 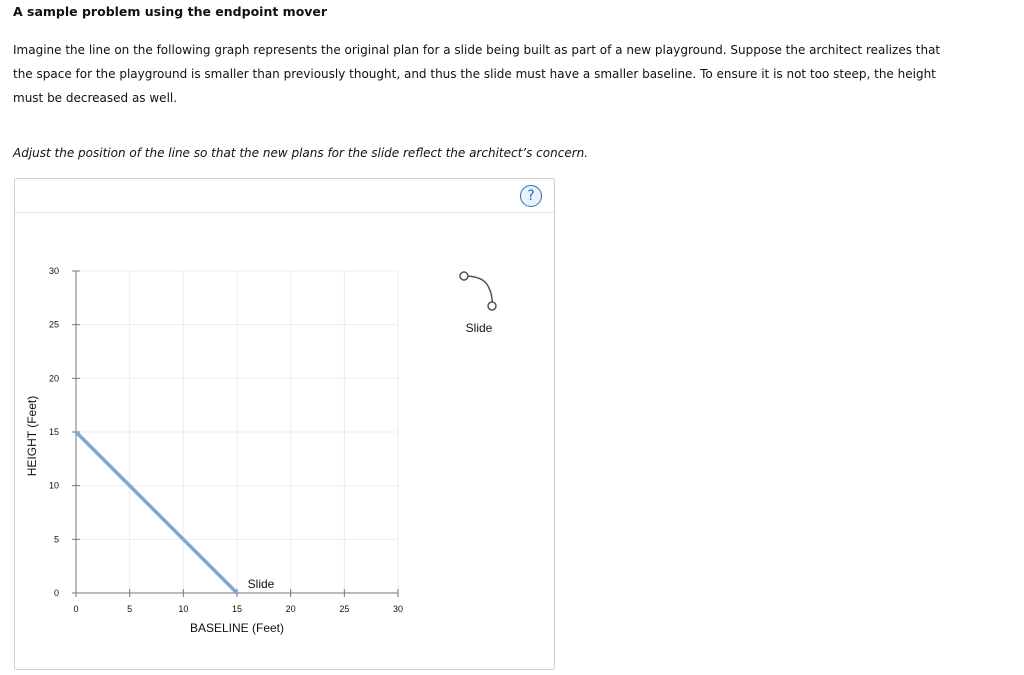 I want to click on palette-label: Slide, so click(x=479, y=328).